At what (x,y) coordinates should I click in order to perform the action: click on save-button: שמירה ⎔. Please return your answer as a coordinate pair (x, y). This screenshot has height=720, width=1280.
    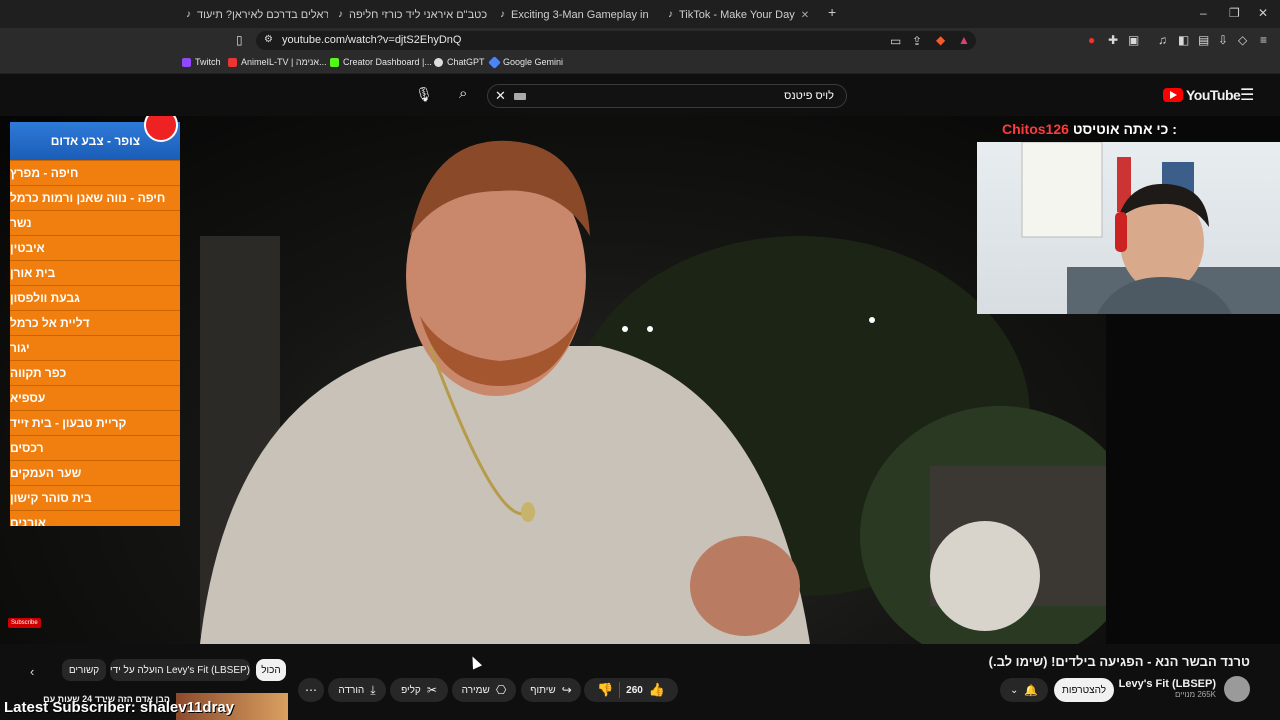
    Looking at the image, I should click on (484, 690).